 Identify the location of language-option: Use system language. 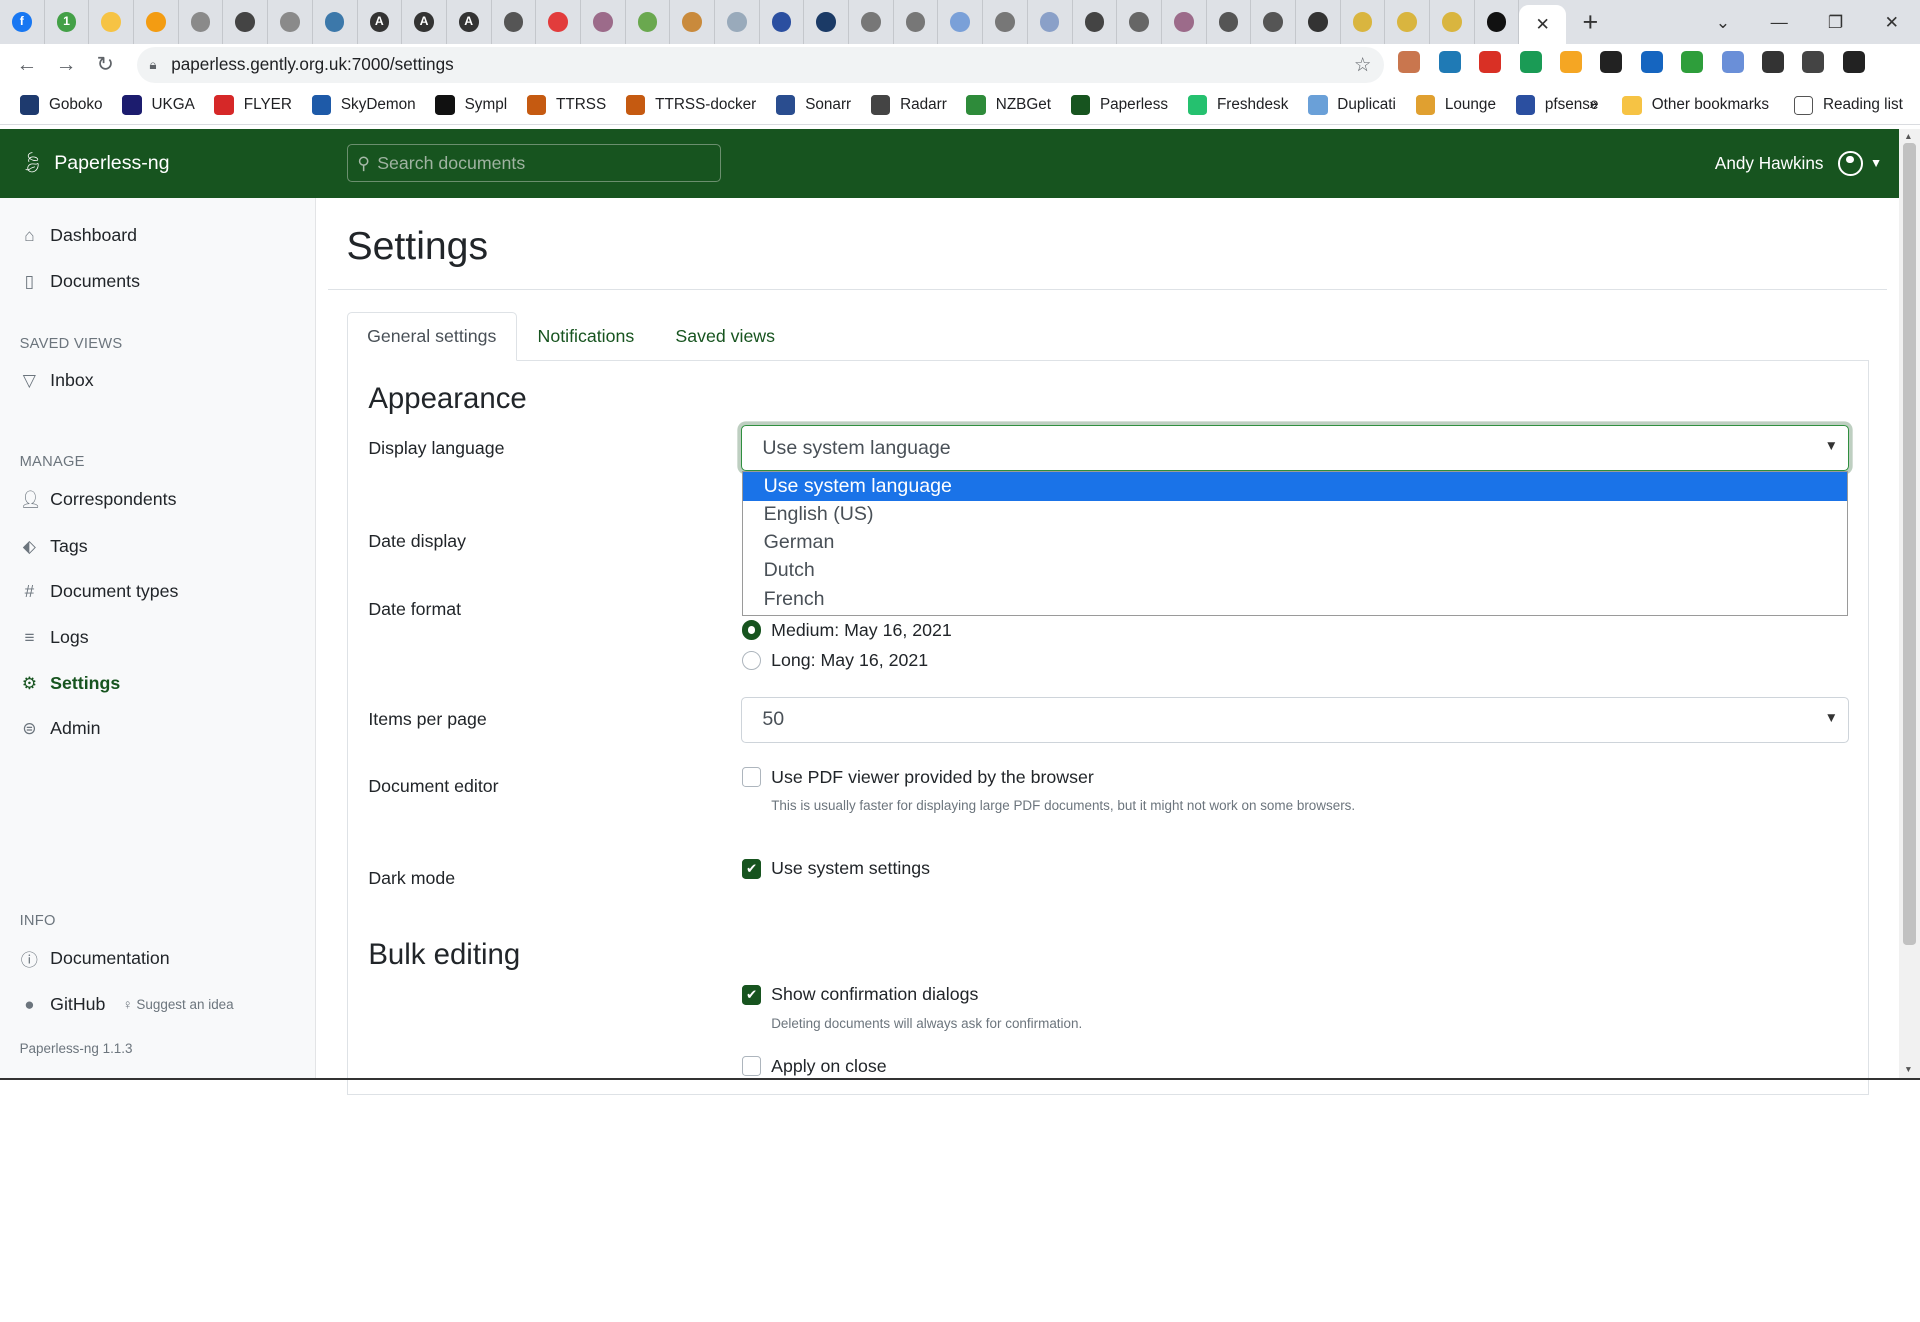
(1294, 486).